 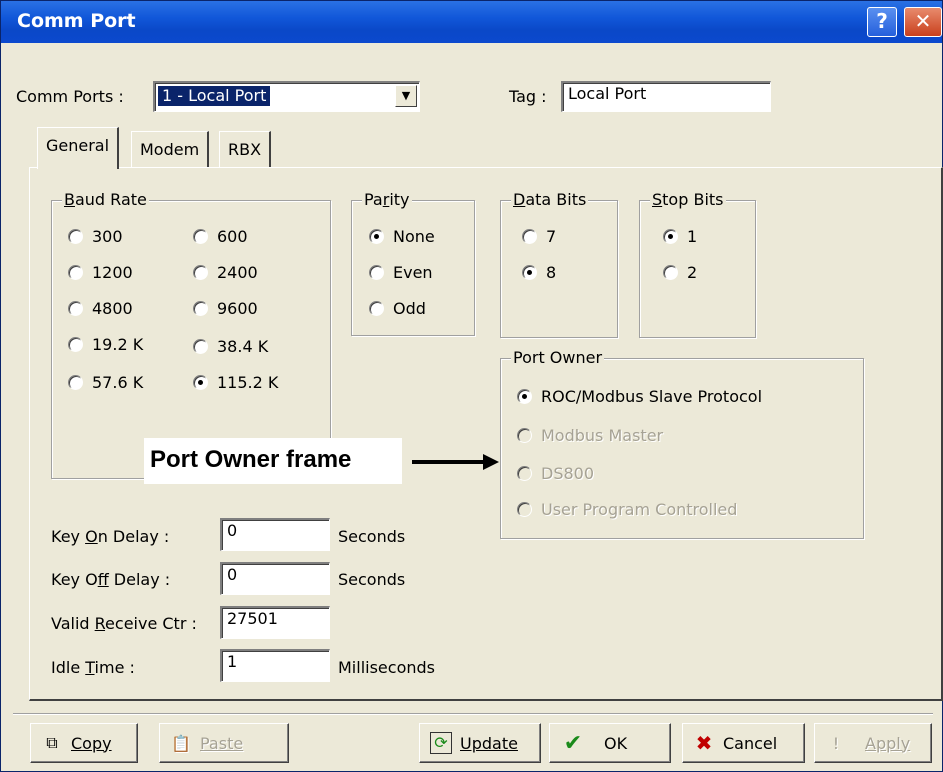 I want to click on parity-legend: Parity, so click(x=387, y=199).